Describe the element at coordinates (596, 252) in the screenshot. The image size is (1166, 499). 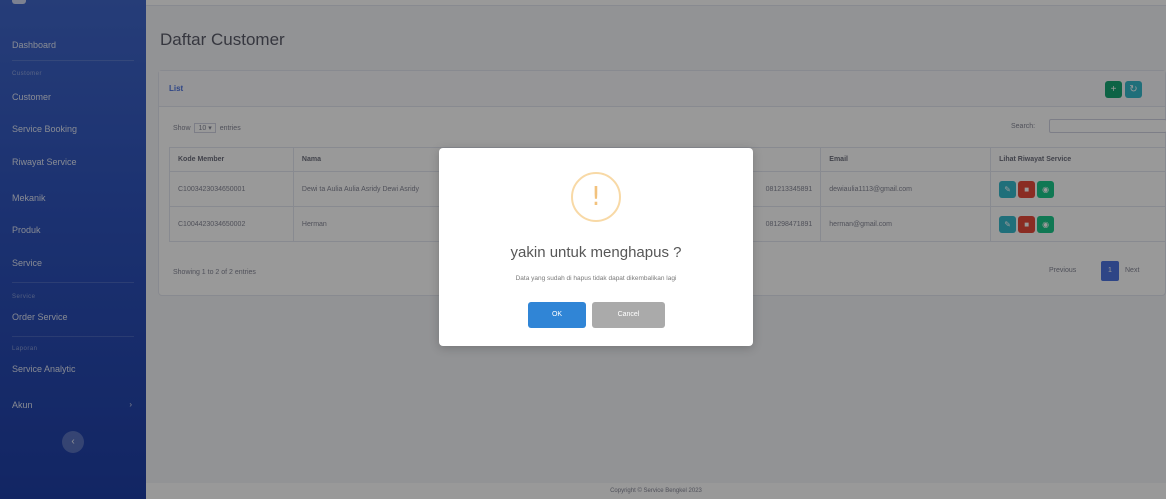
I see `dialog-title: yakin untuk menghapus ?` at that location.